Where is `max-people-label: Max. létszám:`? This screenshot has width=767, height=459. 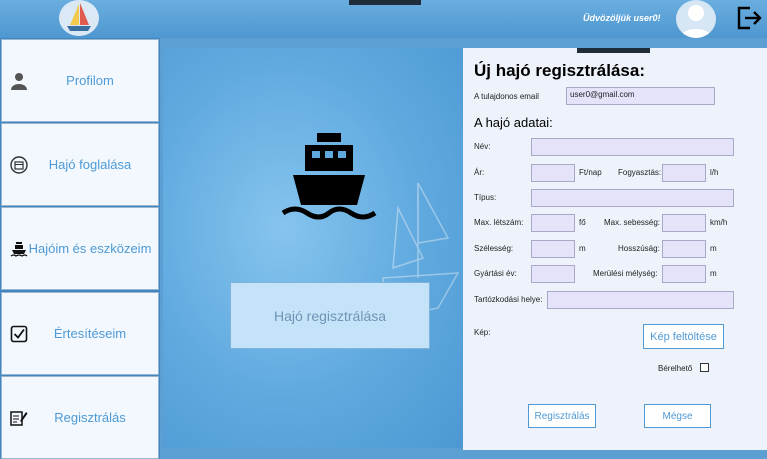 max-people-label: Max. létszám: is located at coordinates (499, 222).